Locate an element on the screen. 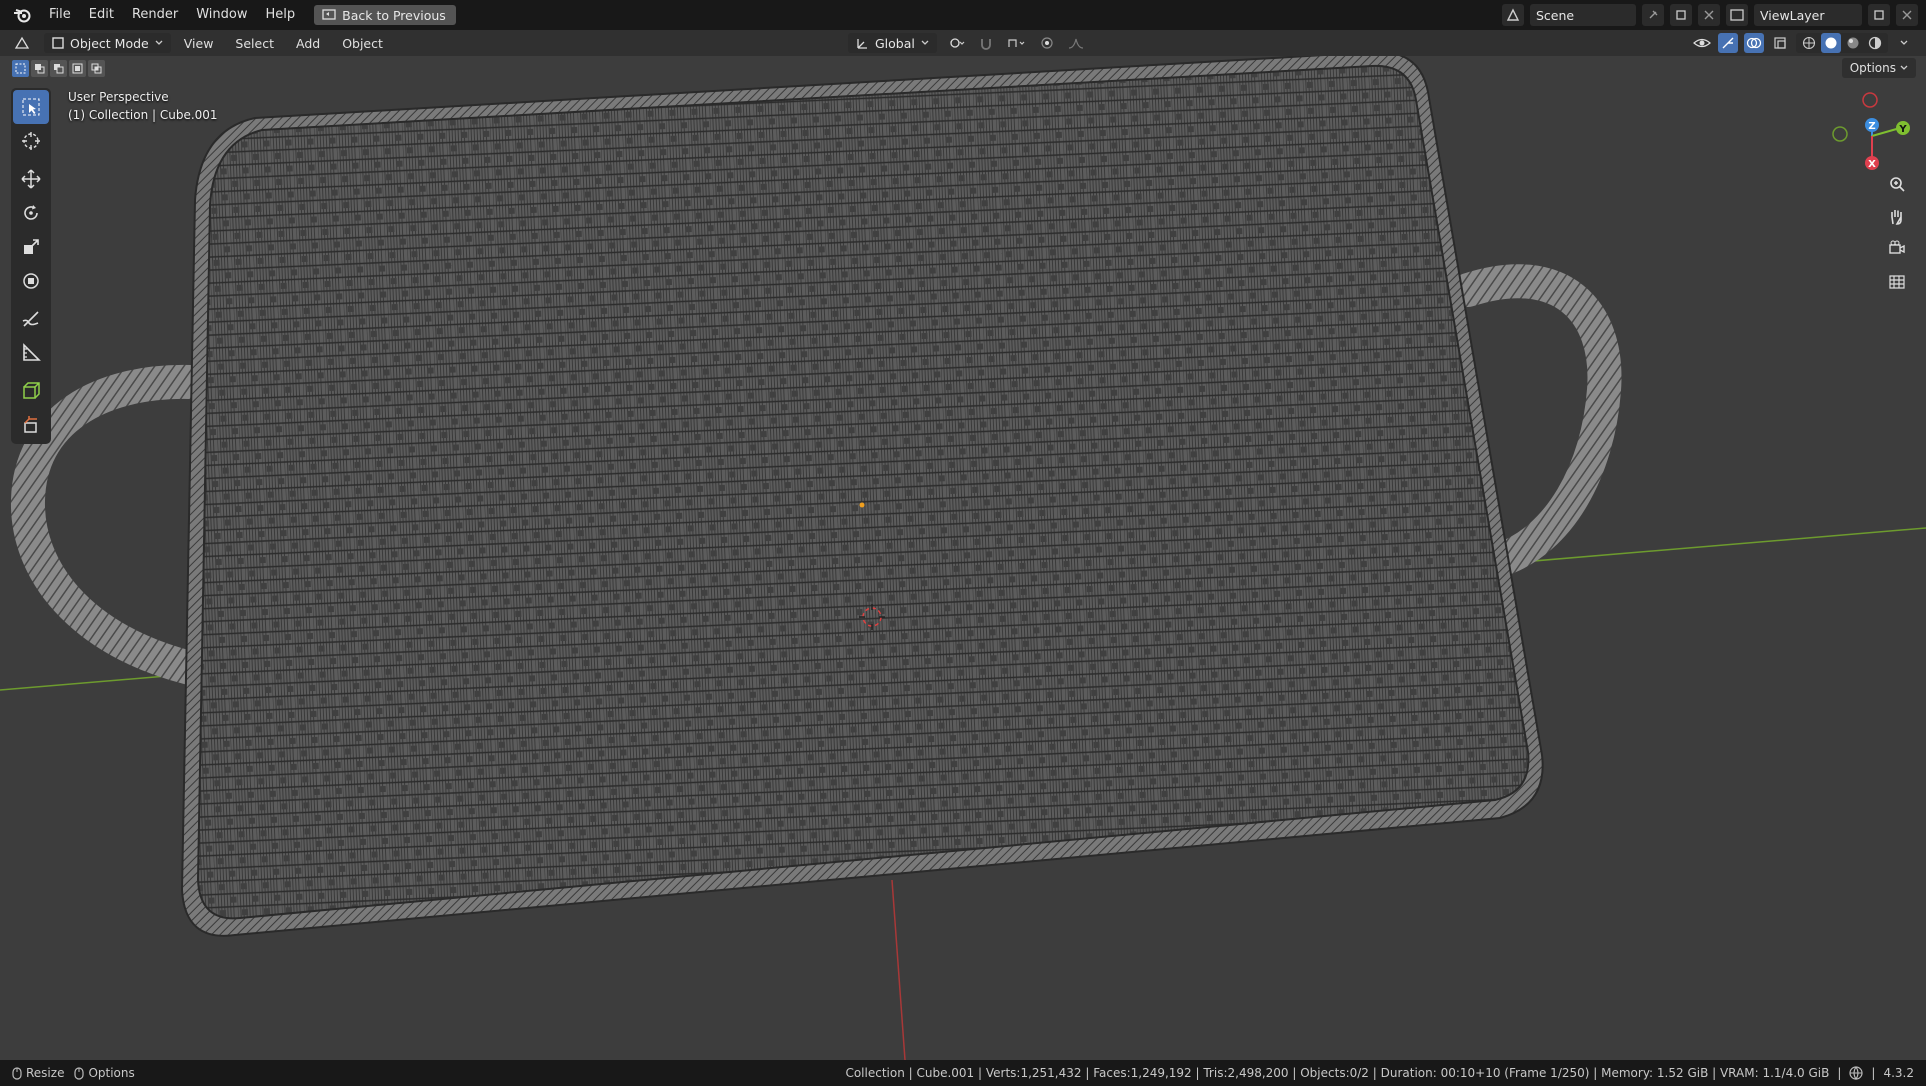 Image resolution: width=1926 pixels, height=1086 pixels. measure-tool-icon is located at coordinates (31, 353).